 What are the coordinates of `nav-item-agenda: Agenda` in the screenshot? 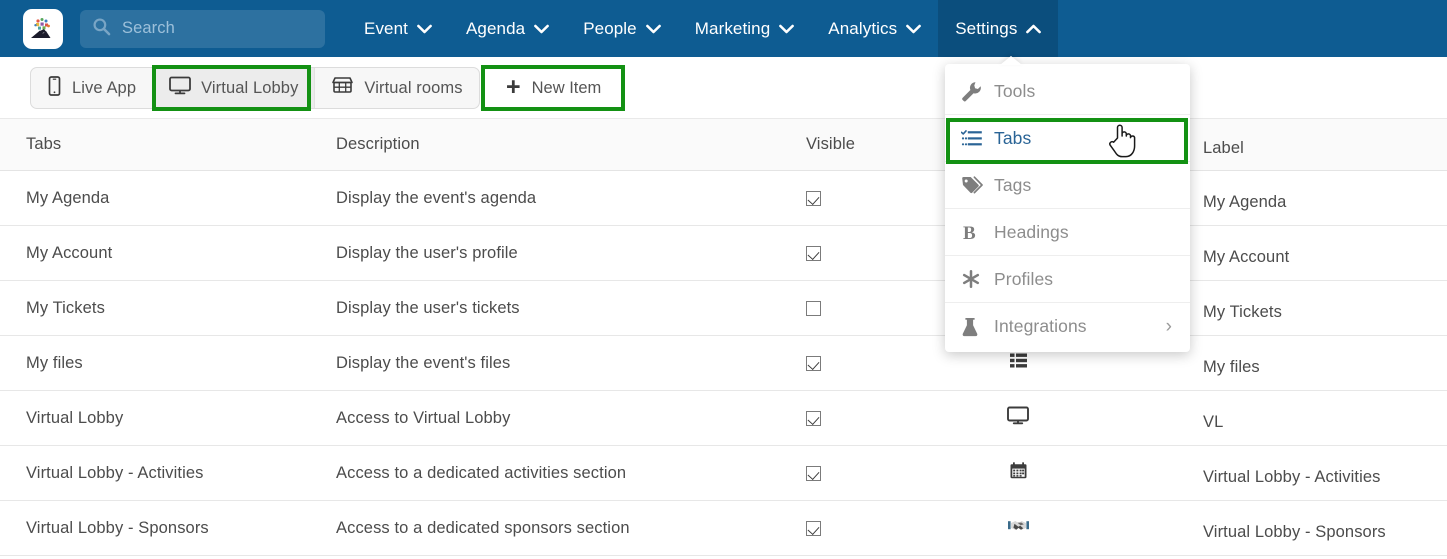 It's located at (507, 28).